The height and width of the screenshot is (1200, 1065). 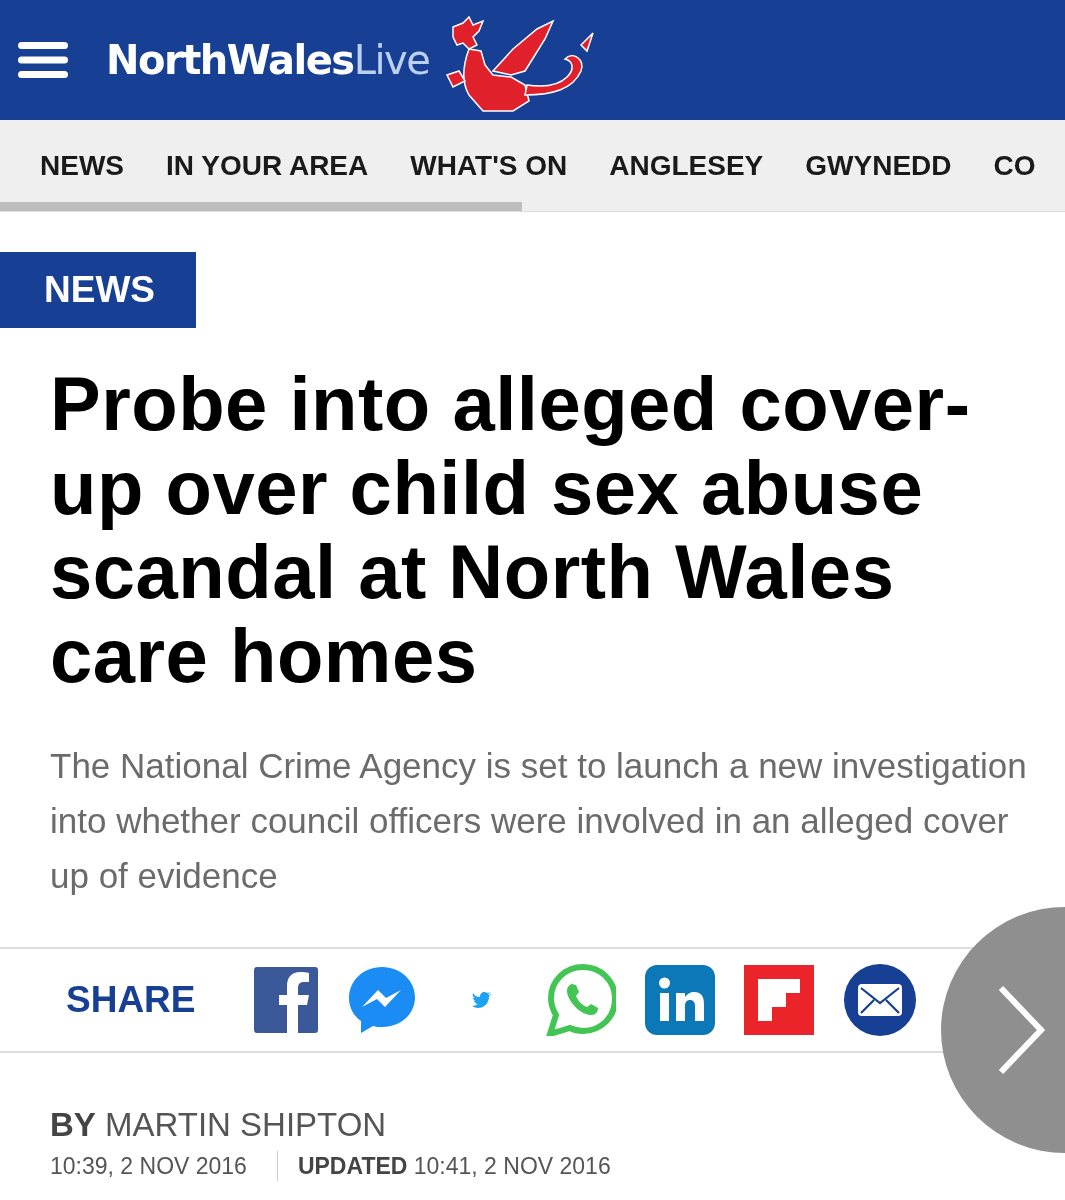 I want to click on chevron-right-icon, so click(x=1021, y=1030).